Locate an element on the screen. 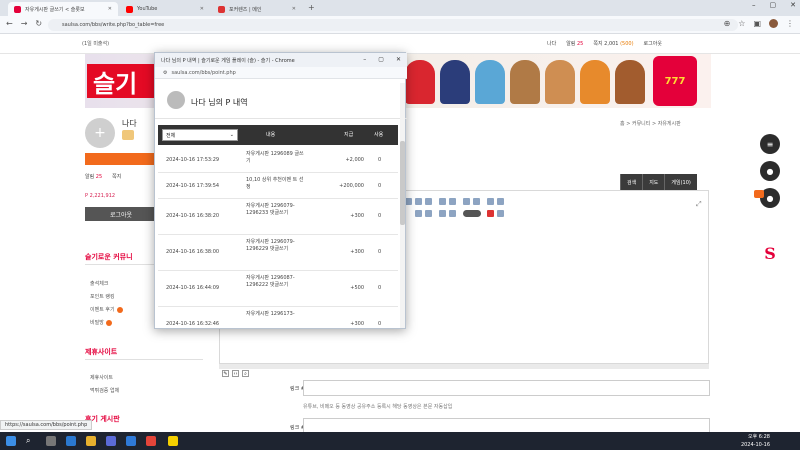  menu-label: 비밀방 is located at coordinates (97, 323).